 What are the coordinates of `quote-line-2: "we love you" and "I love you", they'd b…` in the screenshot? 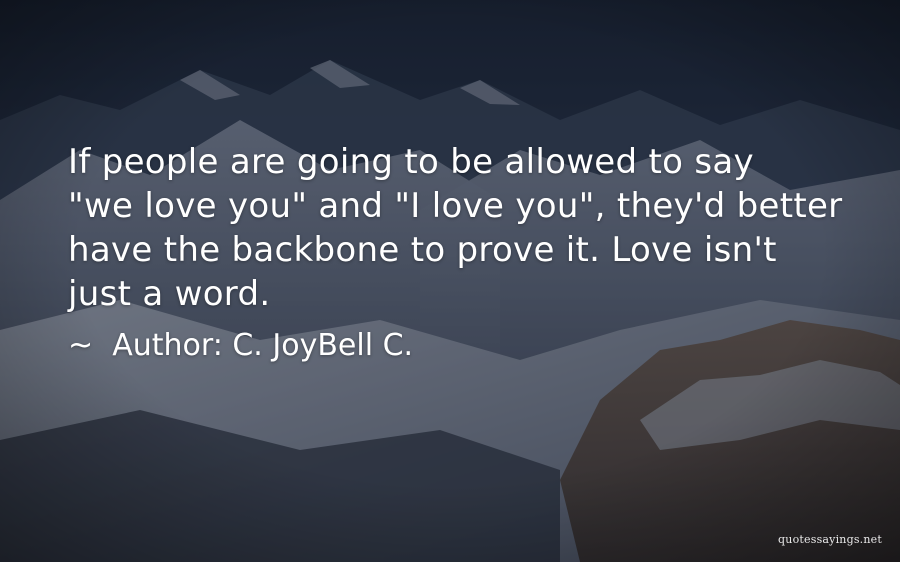 It's located at (455, 206).